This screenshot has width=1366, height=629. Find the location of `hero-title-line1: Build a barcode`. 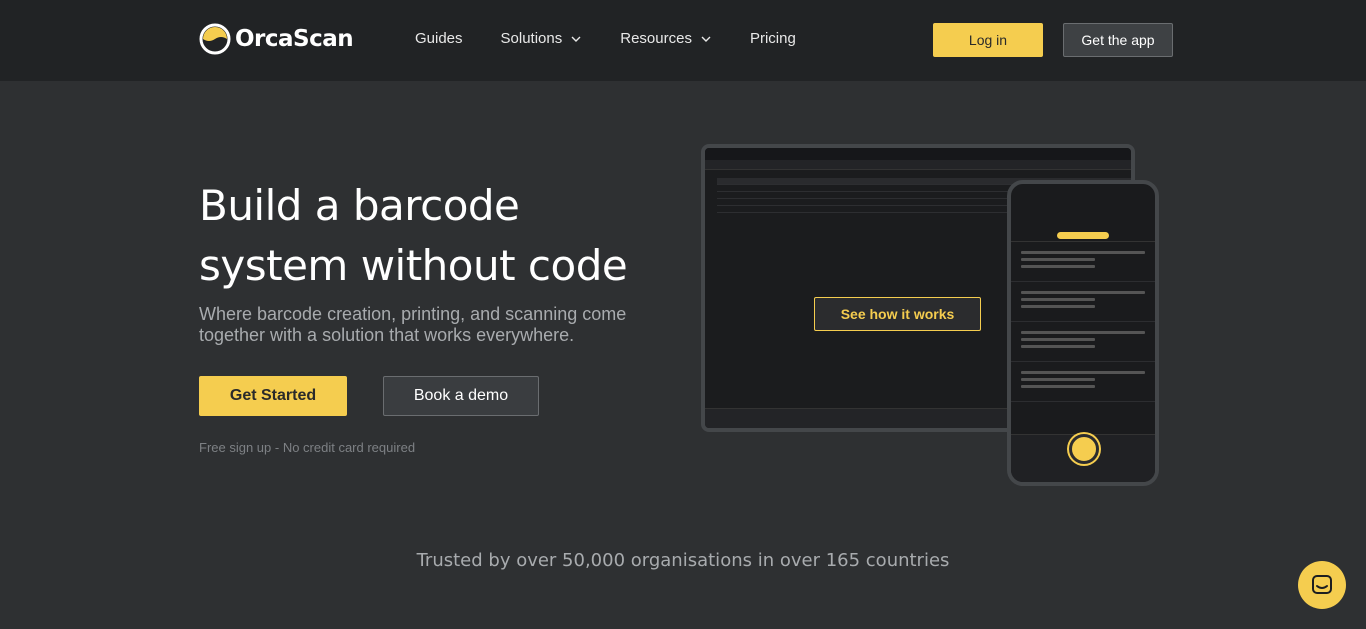

hero-title-line1: Build a barcode is located at coordinates (359, 205).